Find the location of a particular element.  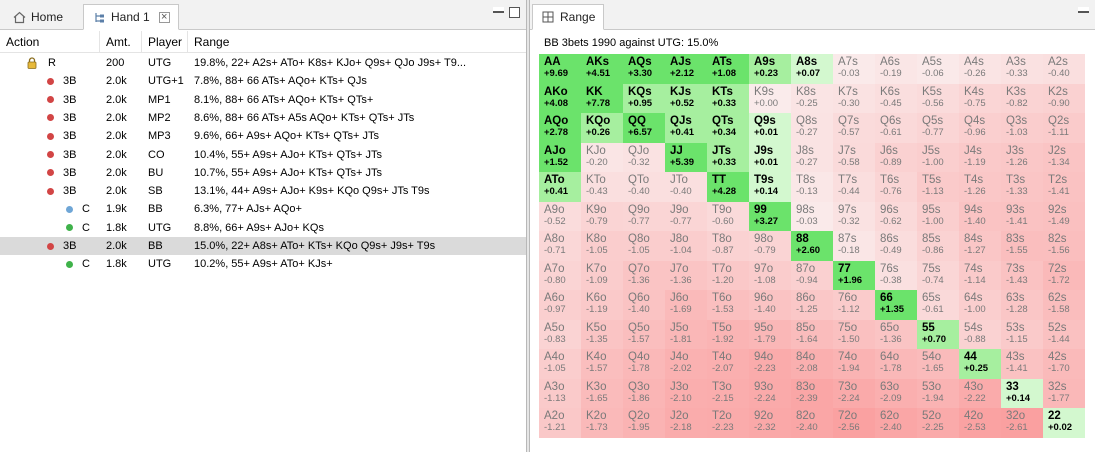

range-cell: 82s -1.56 is located at coordinates (1064, 246).